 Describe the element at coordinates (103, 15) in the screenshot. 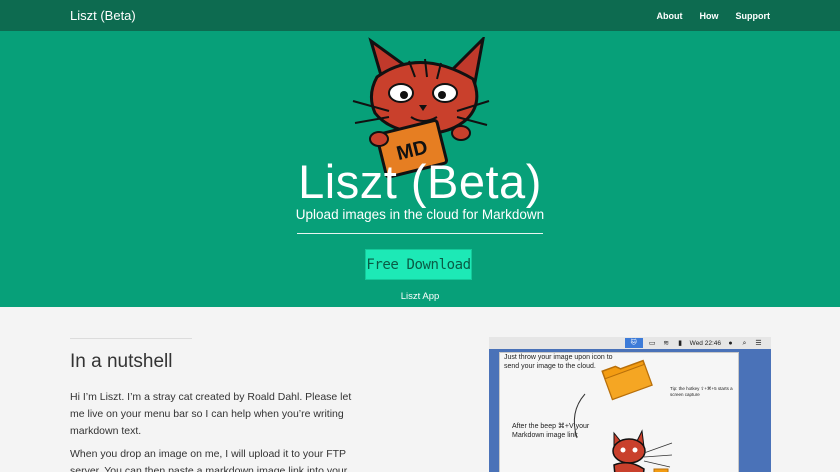

I see `brand-link: Liszt (Beta)` at that location.